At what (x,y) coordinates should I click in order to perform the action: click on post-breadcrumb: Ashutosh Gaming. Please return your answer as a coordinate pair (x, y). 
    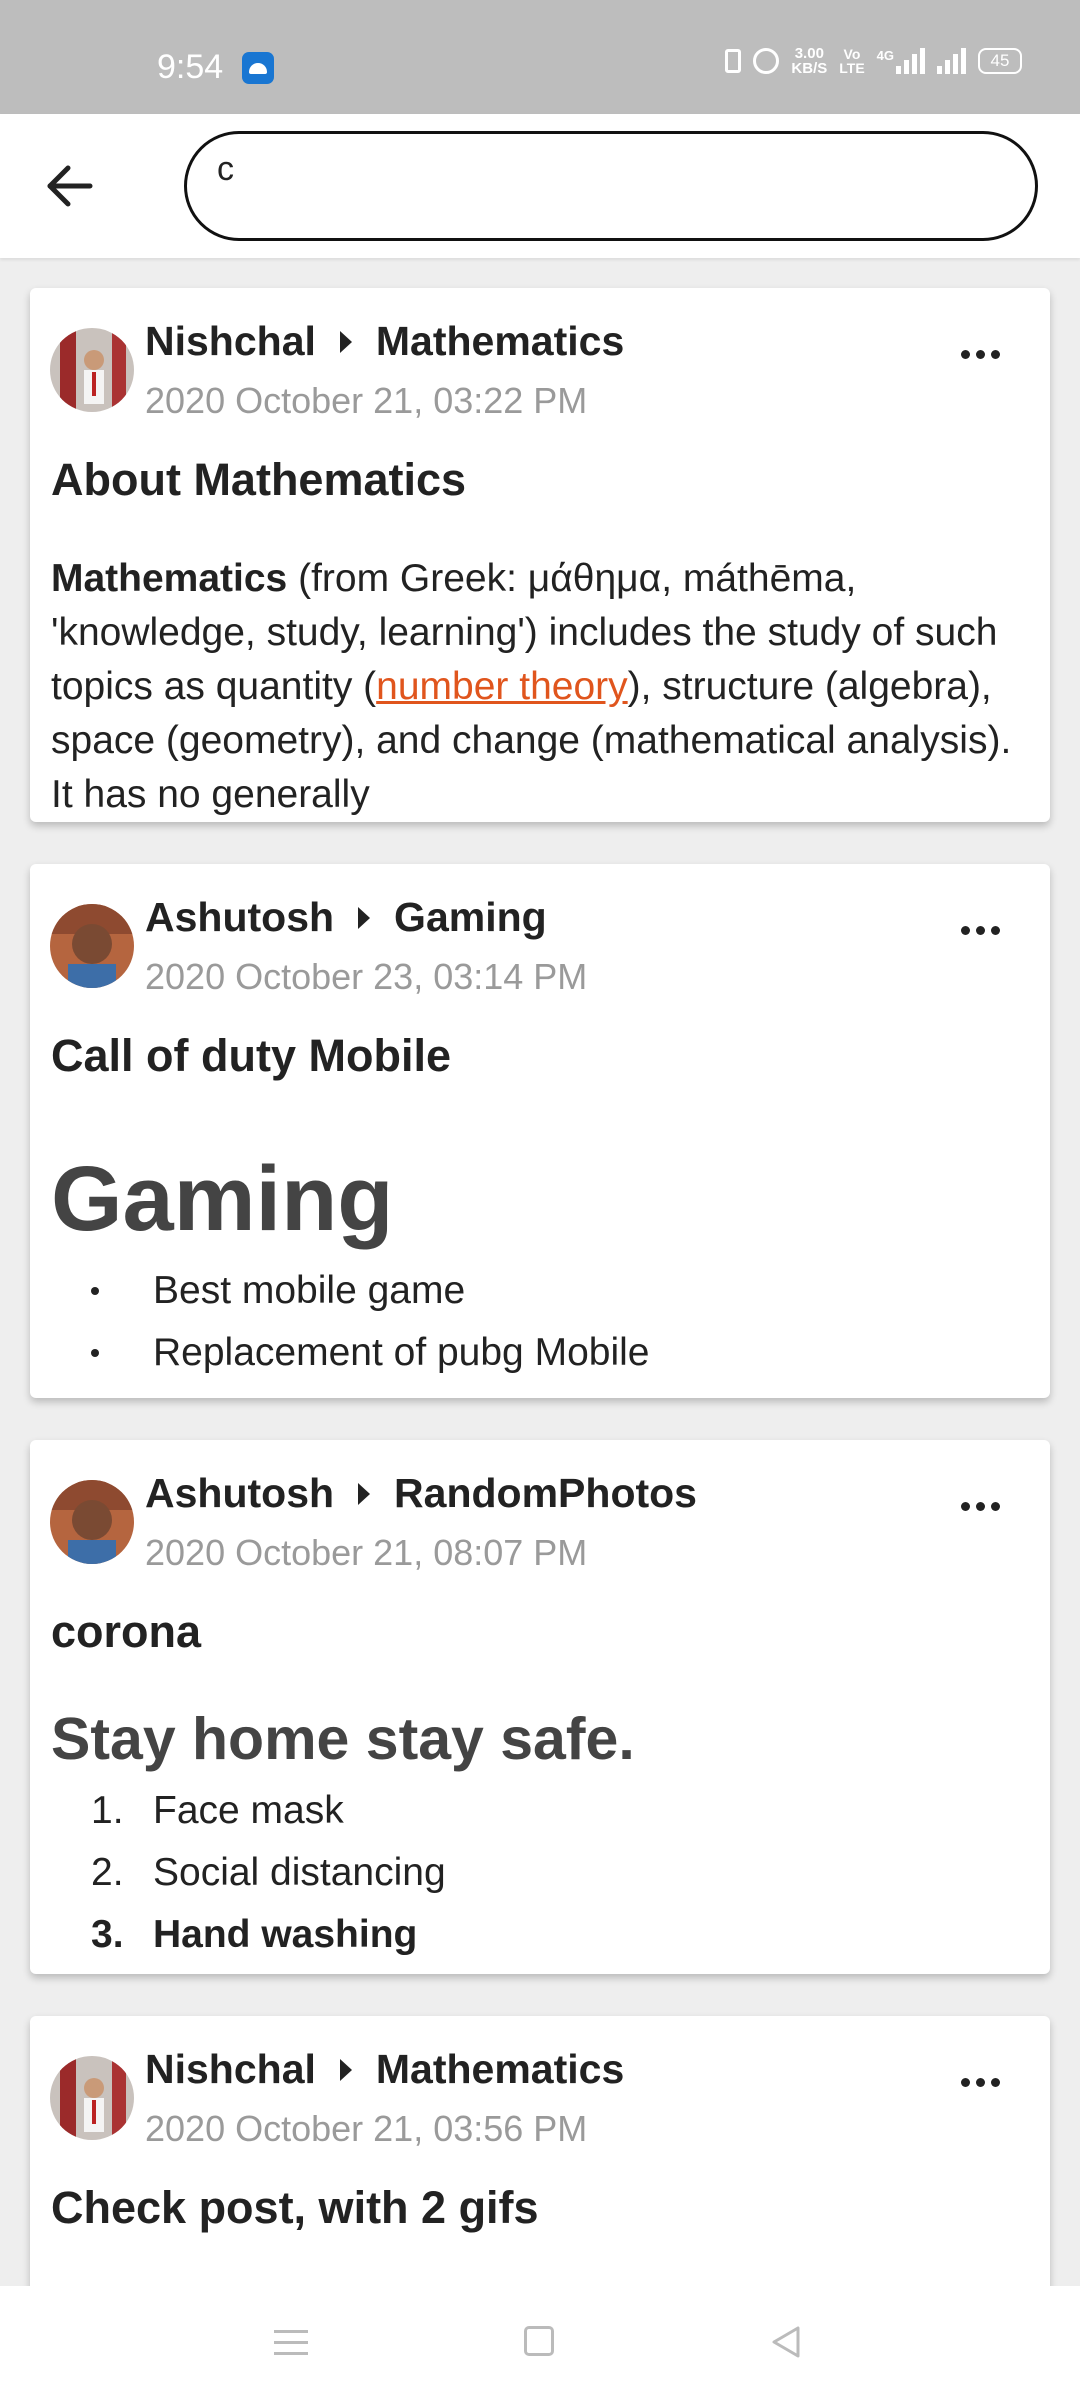
    Looking at the image, I should click on (346, 917).